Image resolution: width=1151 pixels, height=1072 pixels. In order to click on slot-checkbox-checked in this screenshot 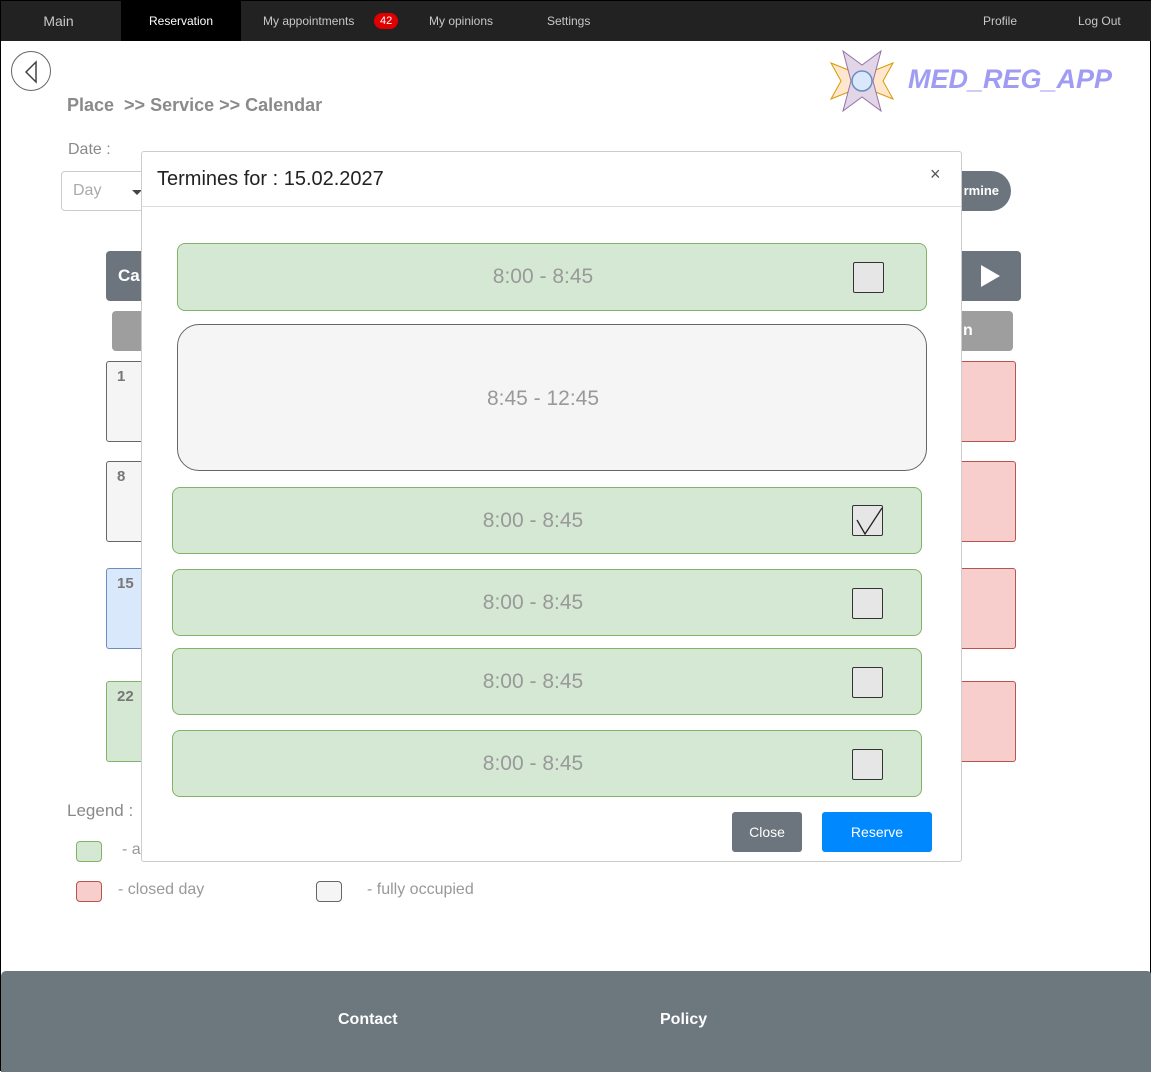, I will do `click(867, 520)`.